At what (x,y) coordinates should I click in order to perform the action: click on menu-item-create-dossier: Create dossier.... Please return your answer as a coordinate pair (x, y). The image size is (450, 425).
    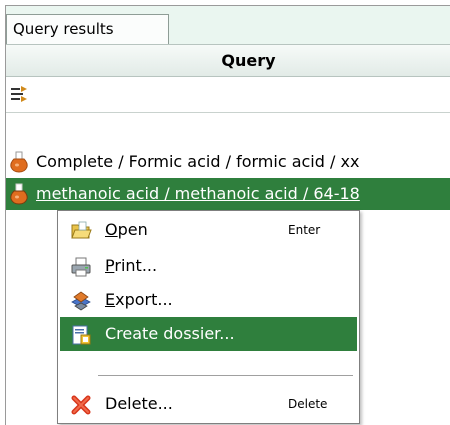
    Looking at the image, I should click on (208, 334).